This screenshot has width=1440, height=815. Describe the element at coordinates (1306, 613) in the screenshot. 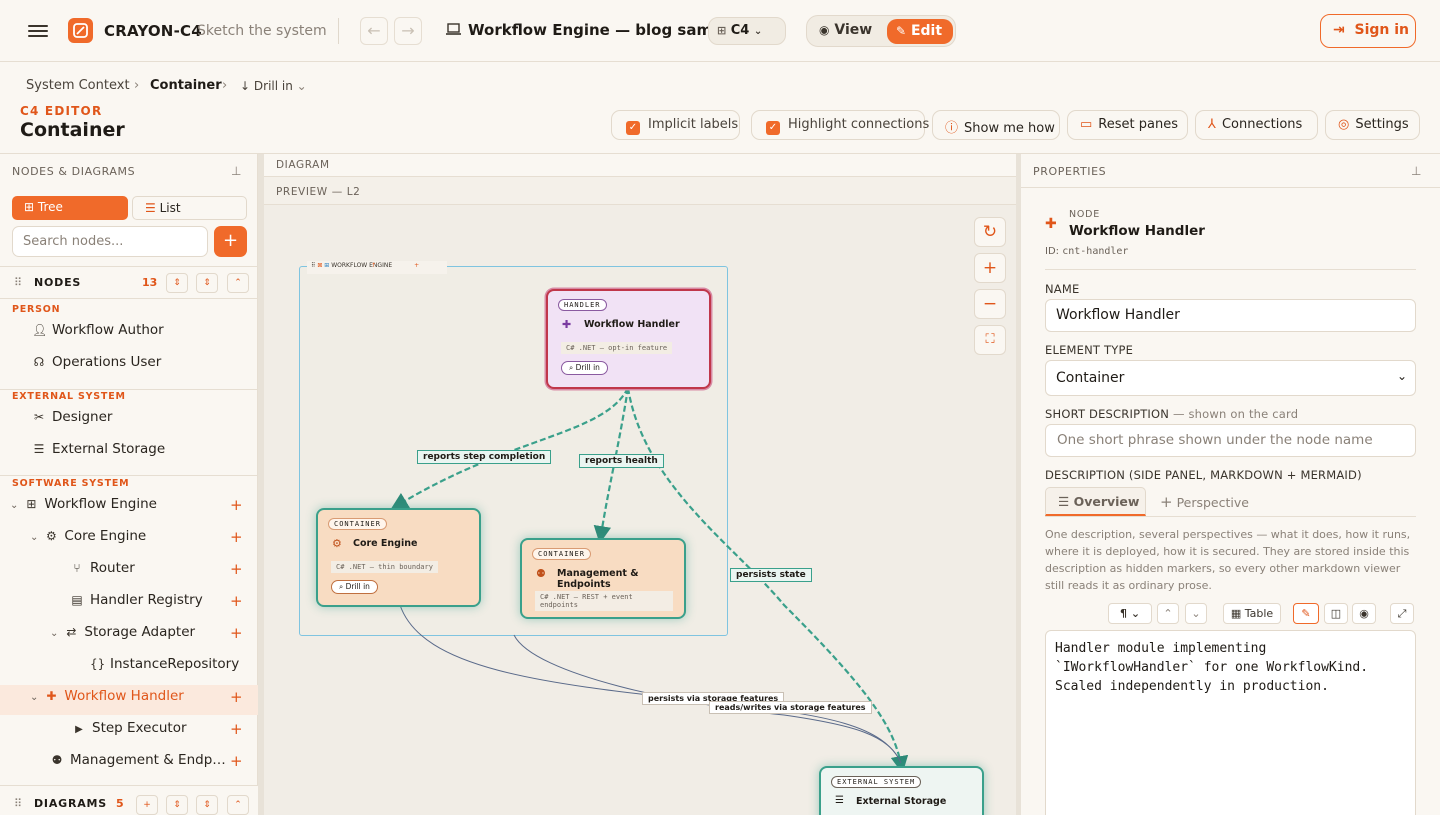

I see `edit-mode-icon: ✎` at that location.